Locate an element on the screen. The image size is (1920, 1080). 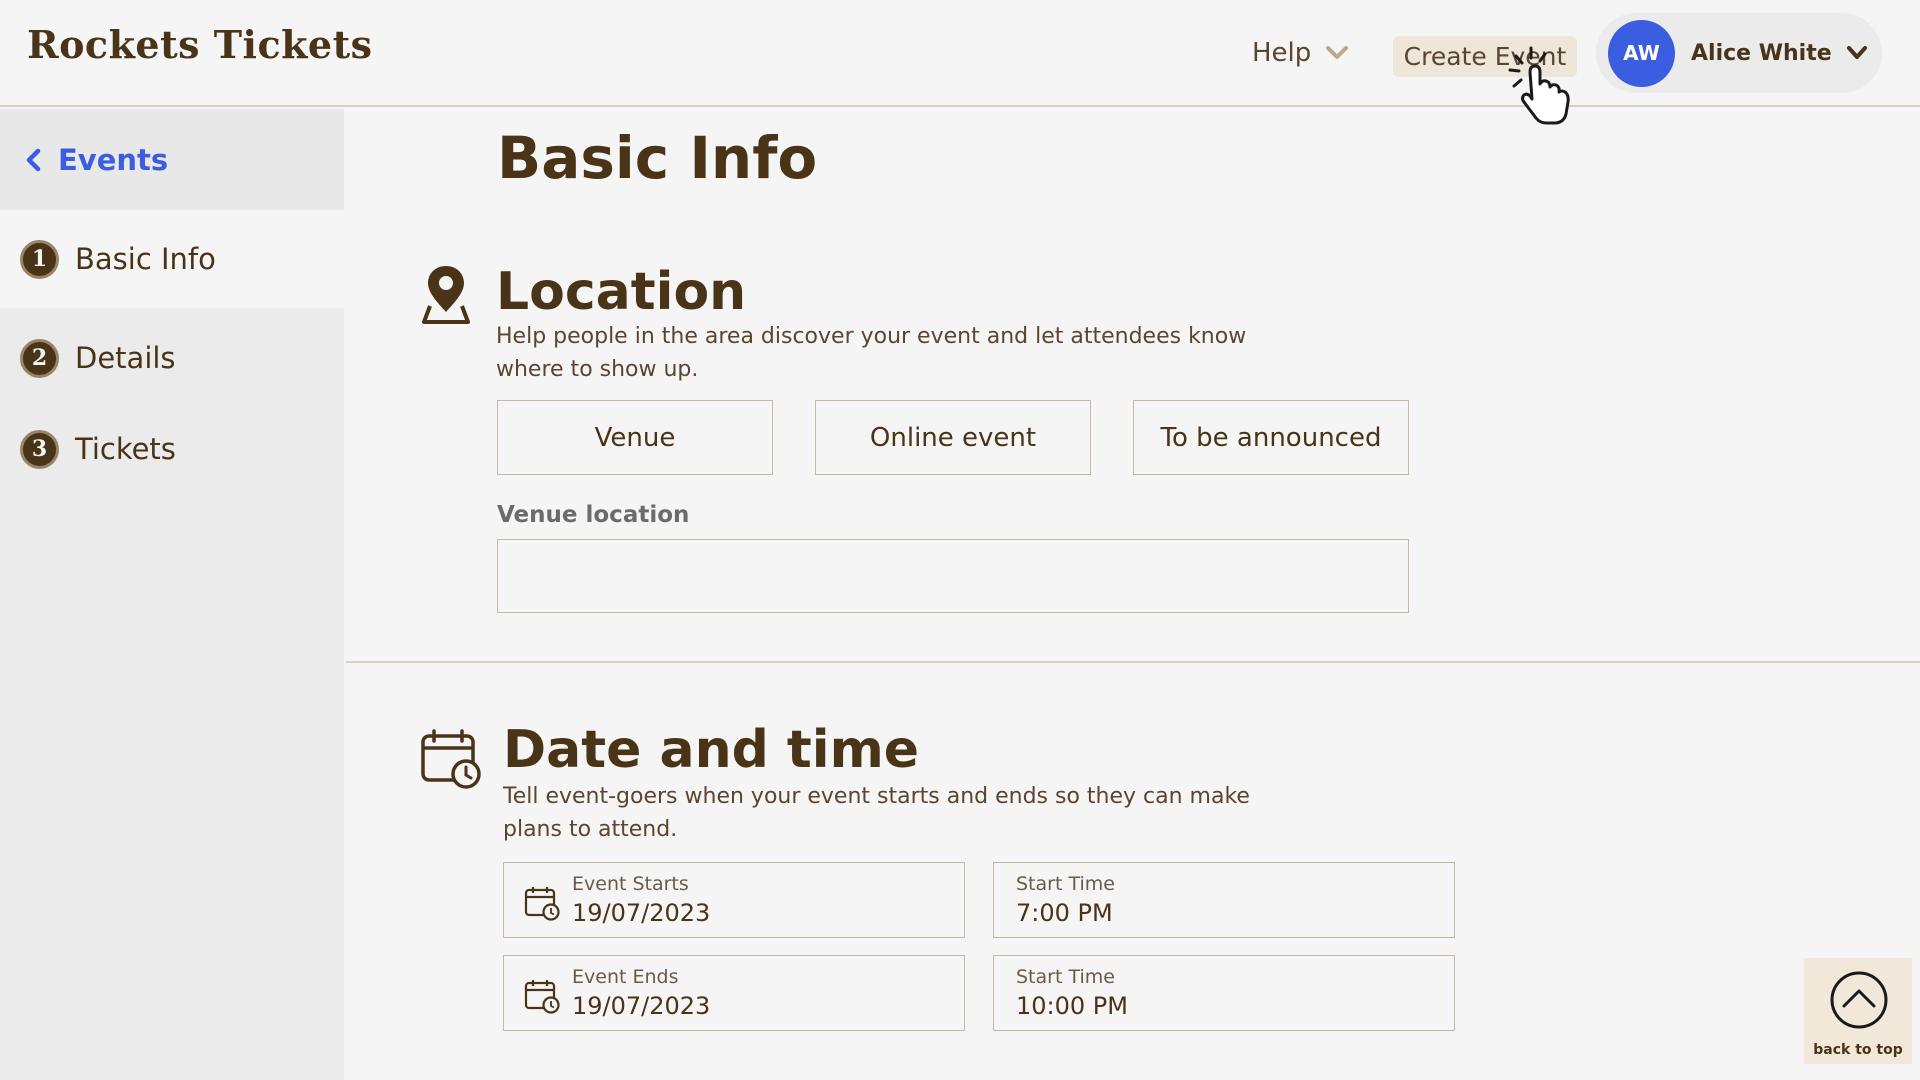
page-title: Basic Info is located at coordinates (657, 158).